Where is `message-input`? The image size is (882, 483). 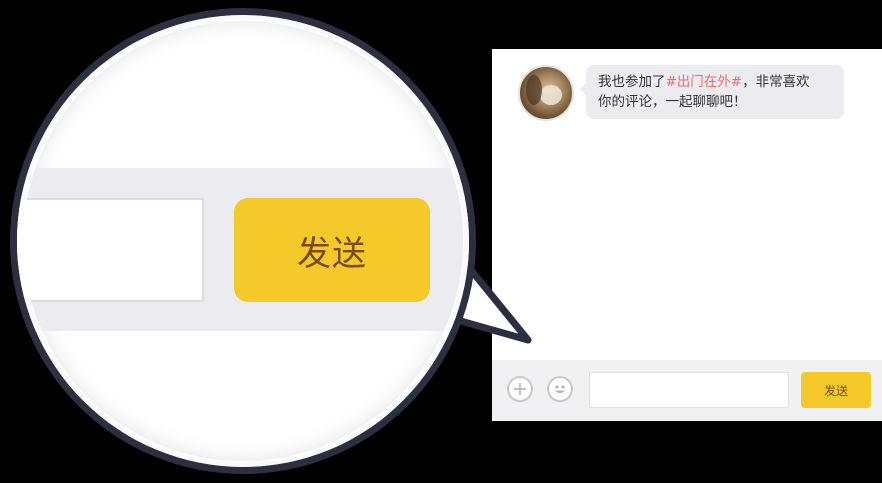 message-input is located at coordinates (689, 390).